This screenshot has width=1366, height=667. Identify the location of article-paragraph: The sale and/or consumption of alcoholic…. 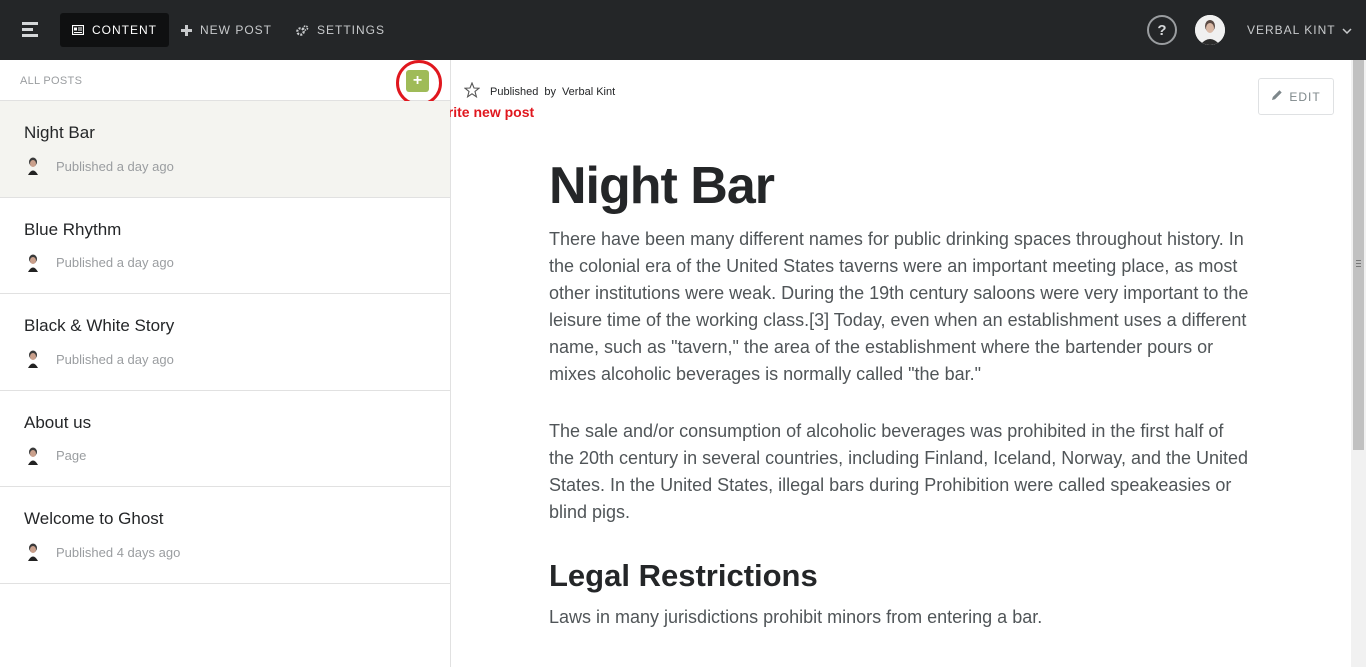
(899, 471).